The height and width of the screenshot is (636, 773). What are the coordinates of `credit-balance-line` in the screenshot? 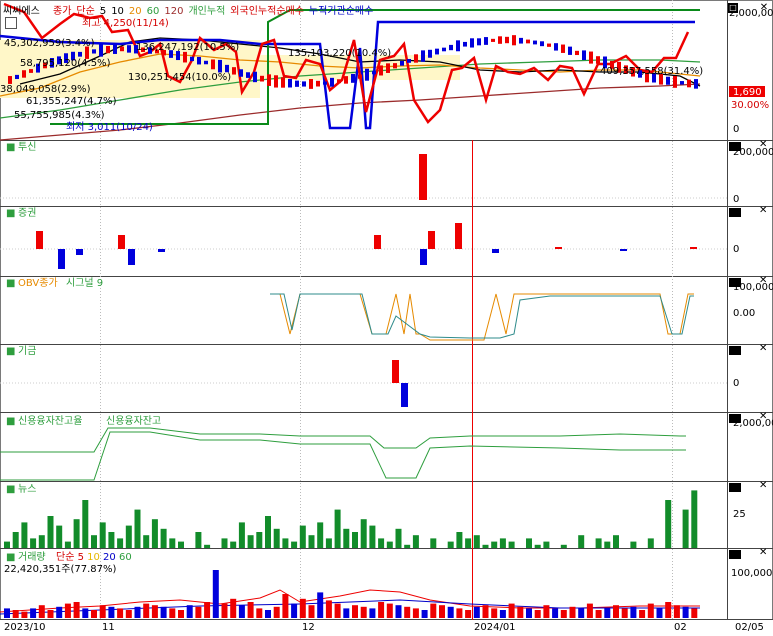 It's located at (343, 456).